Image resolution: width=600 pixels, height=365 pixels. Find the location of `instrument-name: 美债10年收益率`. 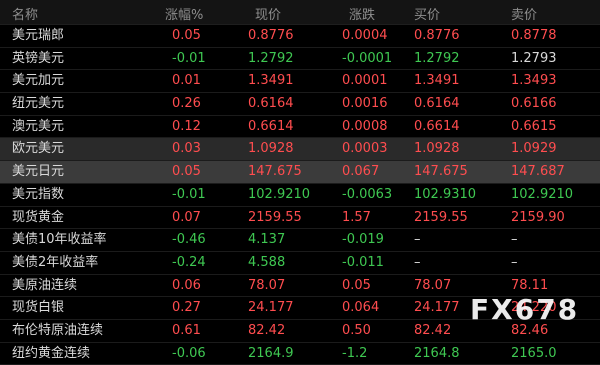

instrument-name: 美债10年收益率 is located at coordinates (59, 240).